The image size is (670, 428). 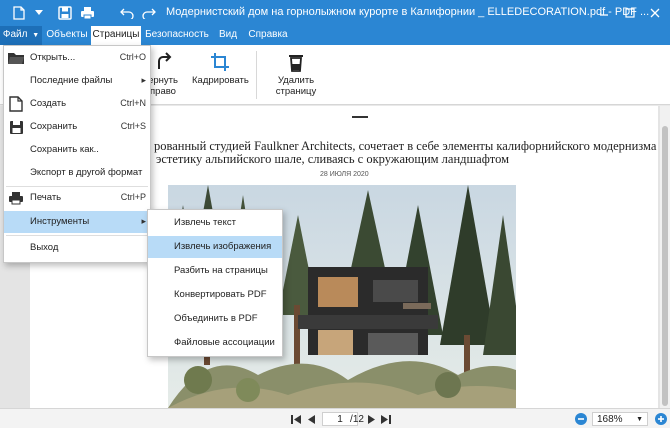 I want to click on tab-pages: Страницы, so click(x=116, y=35).